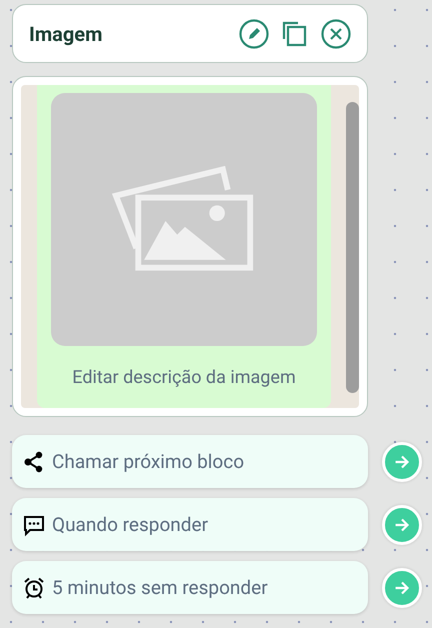  What do you see at coordinates (336, 33) in the screenshot?
I see `close-icon` at bounding box center [336, 33].